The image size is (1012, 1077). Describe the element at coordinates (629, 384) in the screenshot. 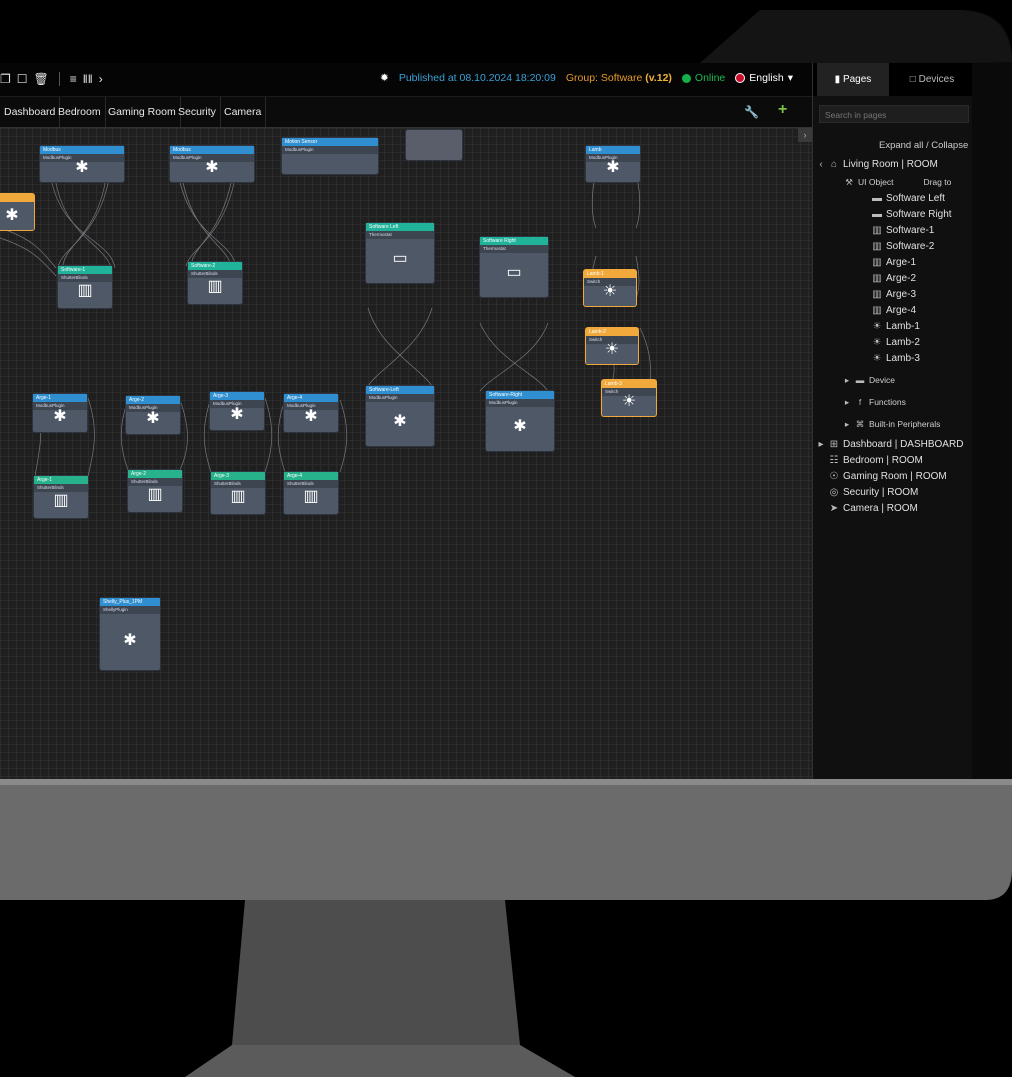

I see `node-title: Lamb-3` at that location.